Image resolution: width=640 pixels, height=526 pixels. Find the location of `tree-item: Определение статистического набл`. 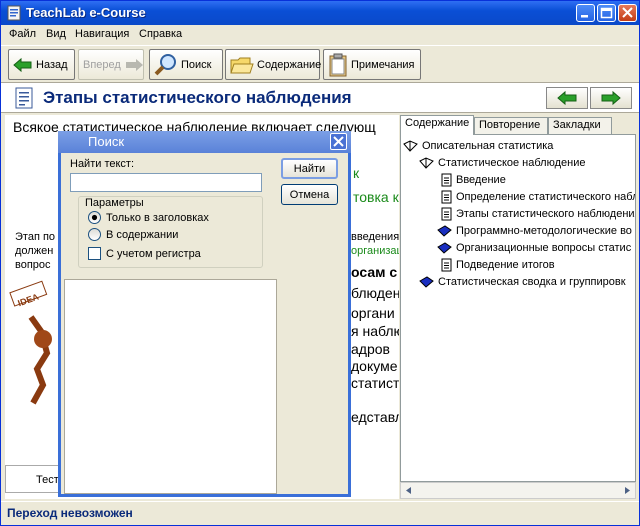

tree-item: Определение статистического набл is located at coordinates (538, 196).